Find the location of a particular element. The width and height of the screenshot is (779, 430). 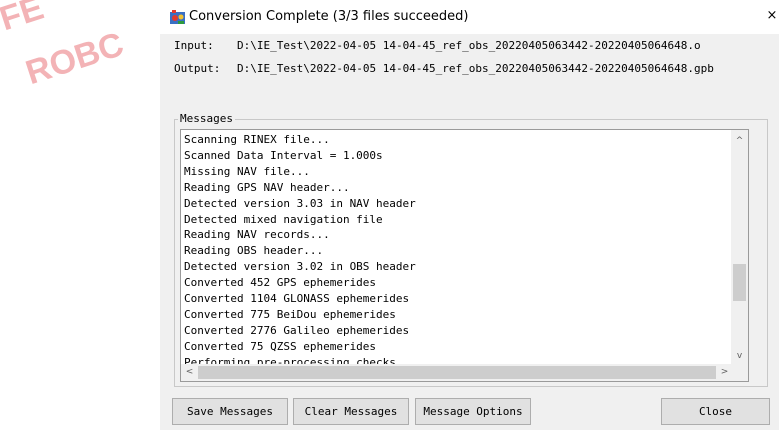

clear-messages-button: Clear Messages is located at coordinates (351, 411).